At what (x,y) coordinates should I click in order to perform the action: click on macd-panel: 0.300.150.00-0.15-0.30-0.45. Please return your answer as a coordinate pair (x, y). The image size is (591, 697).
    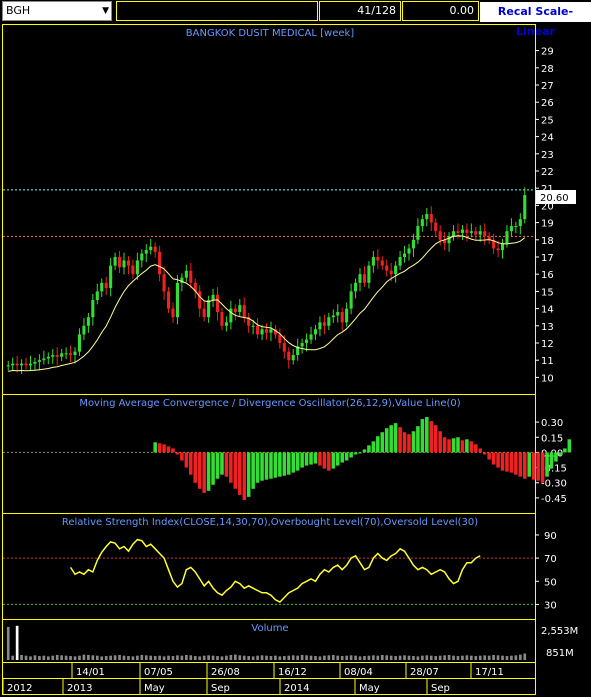
    Looking at the image, I should click on (287, 461).